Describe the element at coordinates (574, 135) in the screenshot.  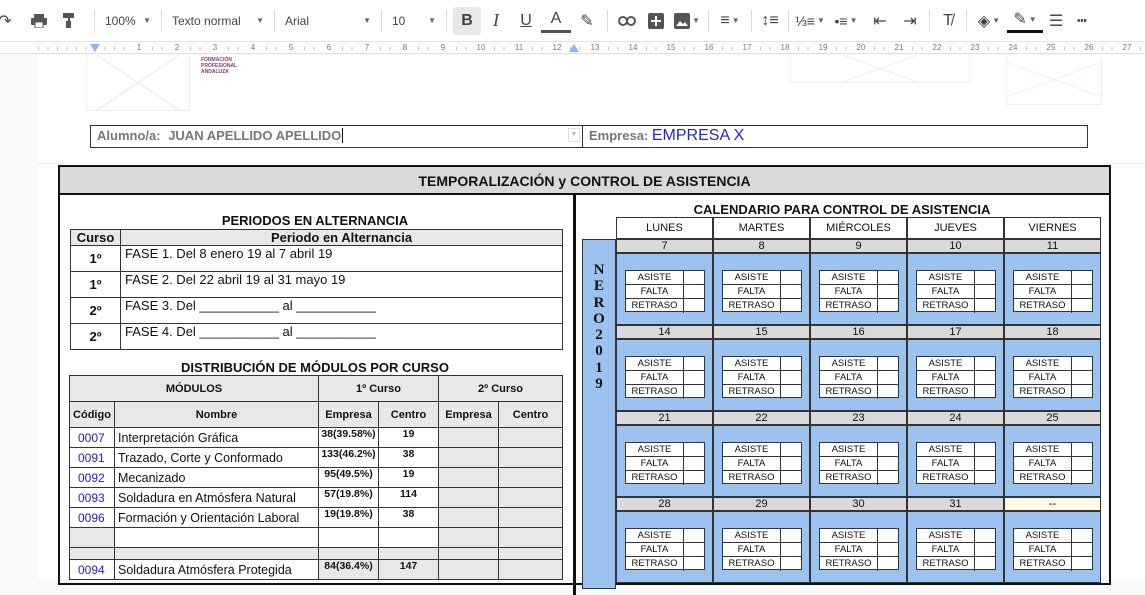
I see `chevron-down-icon: ▼` at that location.